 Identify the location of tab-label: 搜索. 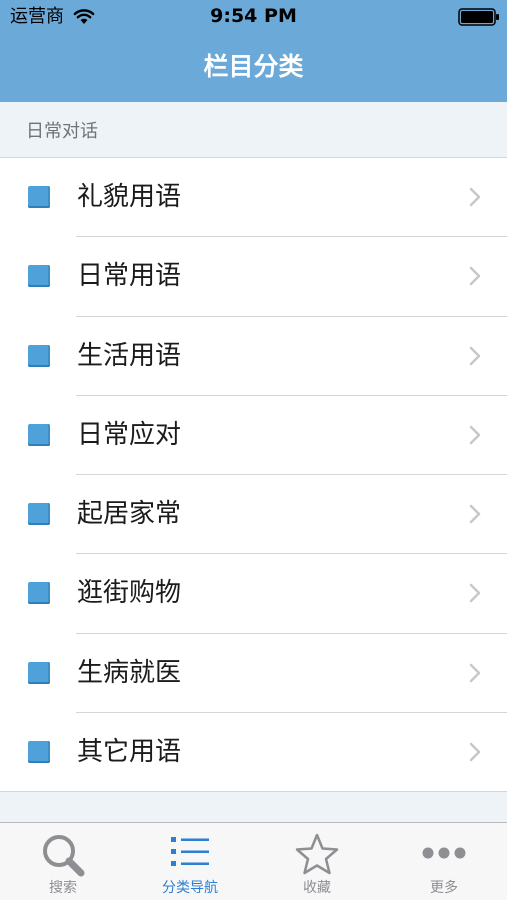
(63, 888).